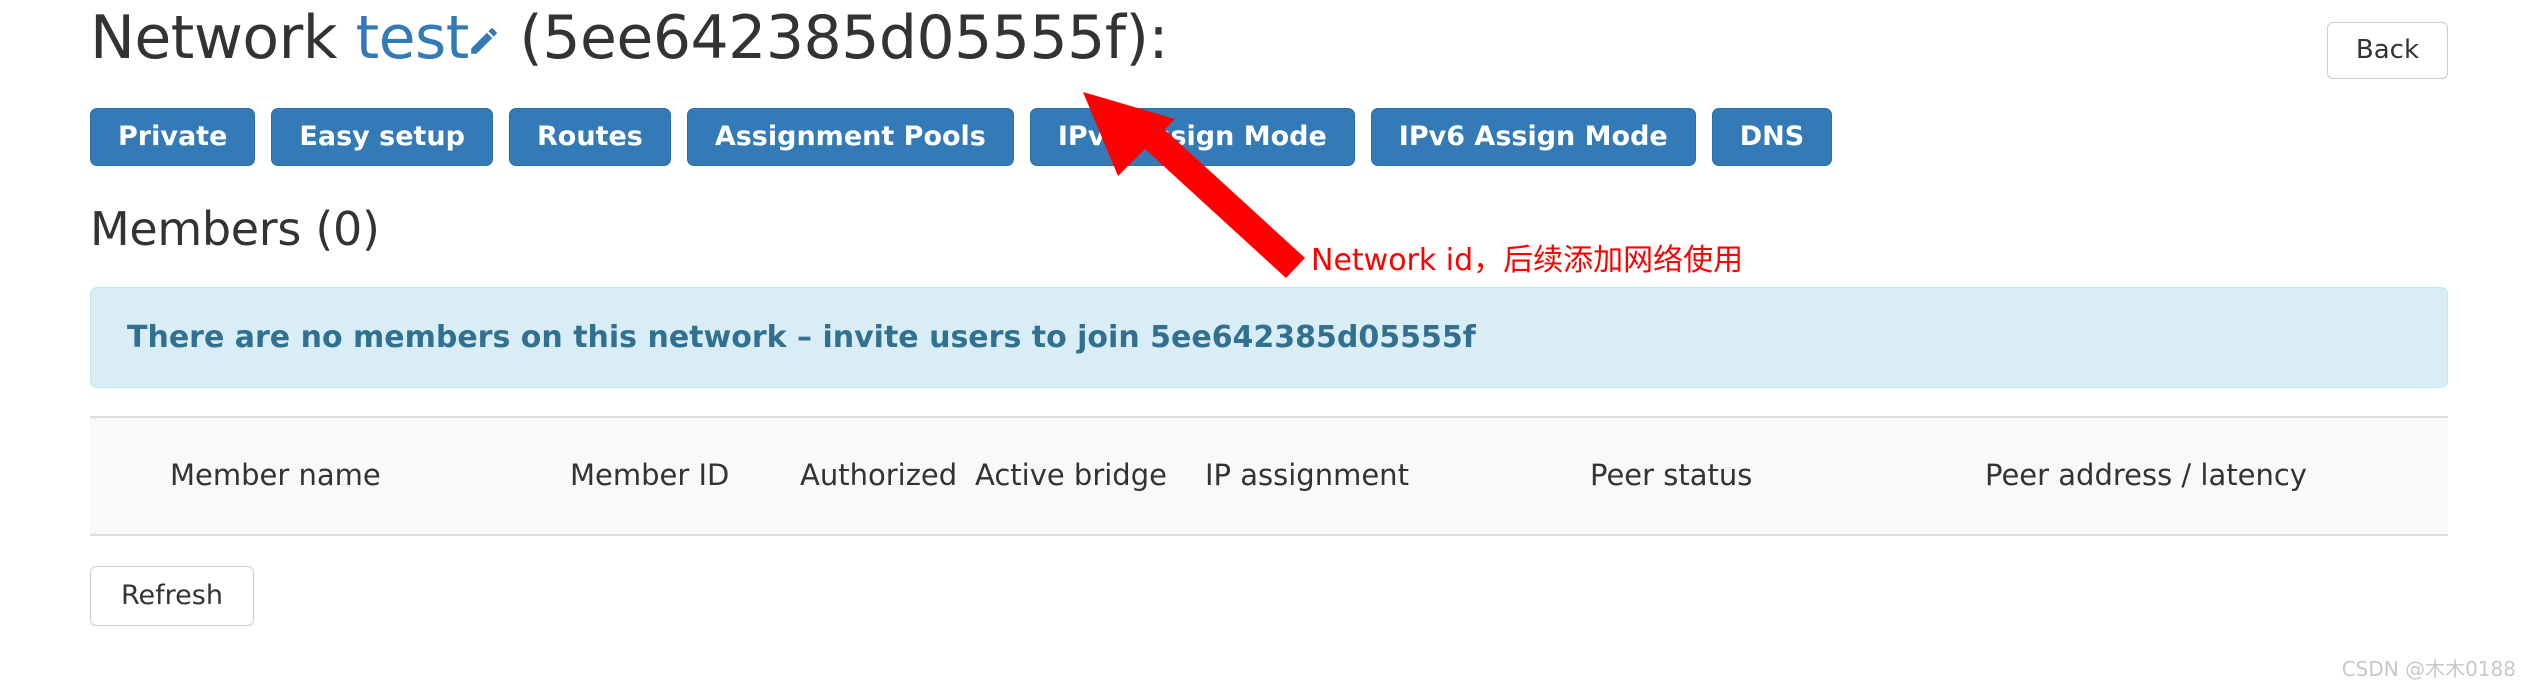 Image resolution: width=2538 pixels, height=692 pixels. Describe the element at coordinates (173, 137) in the screenshot. I see `tab-private: Private` at that location.